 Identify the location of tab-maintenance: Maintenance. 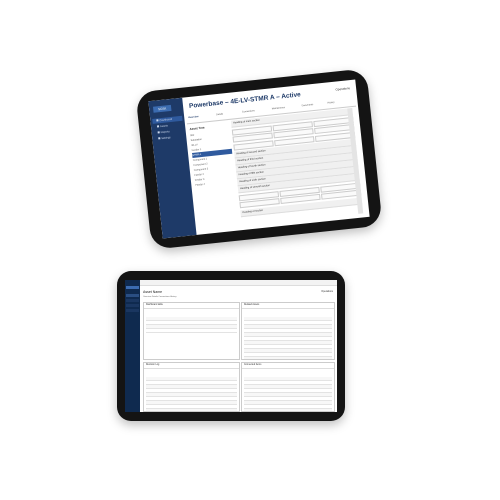
(278, 108).